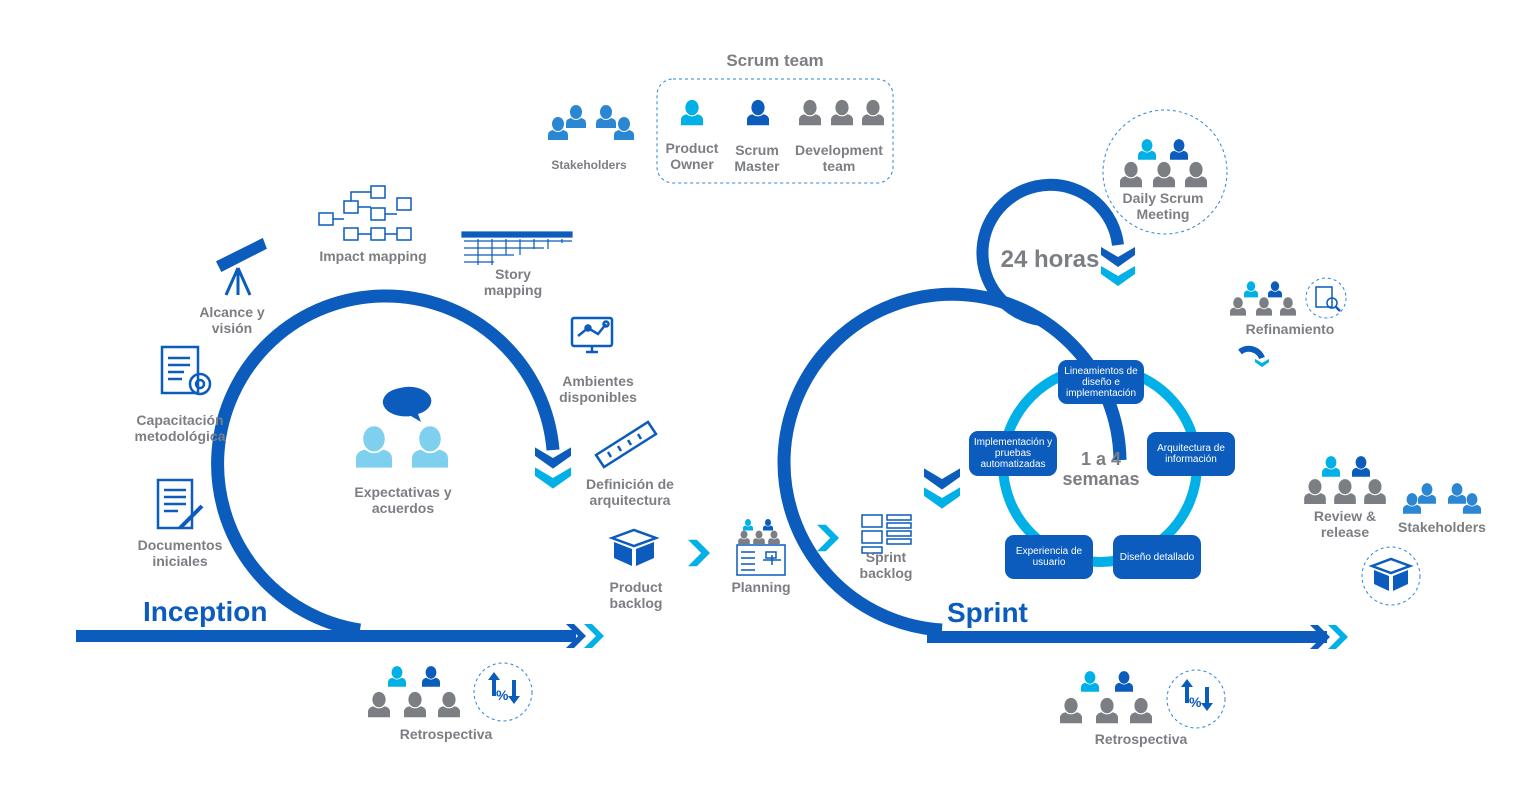  I want to click on retrospectiva-sprint-label: Retrospectiva, so click(1141, 739).